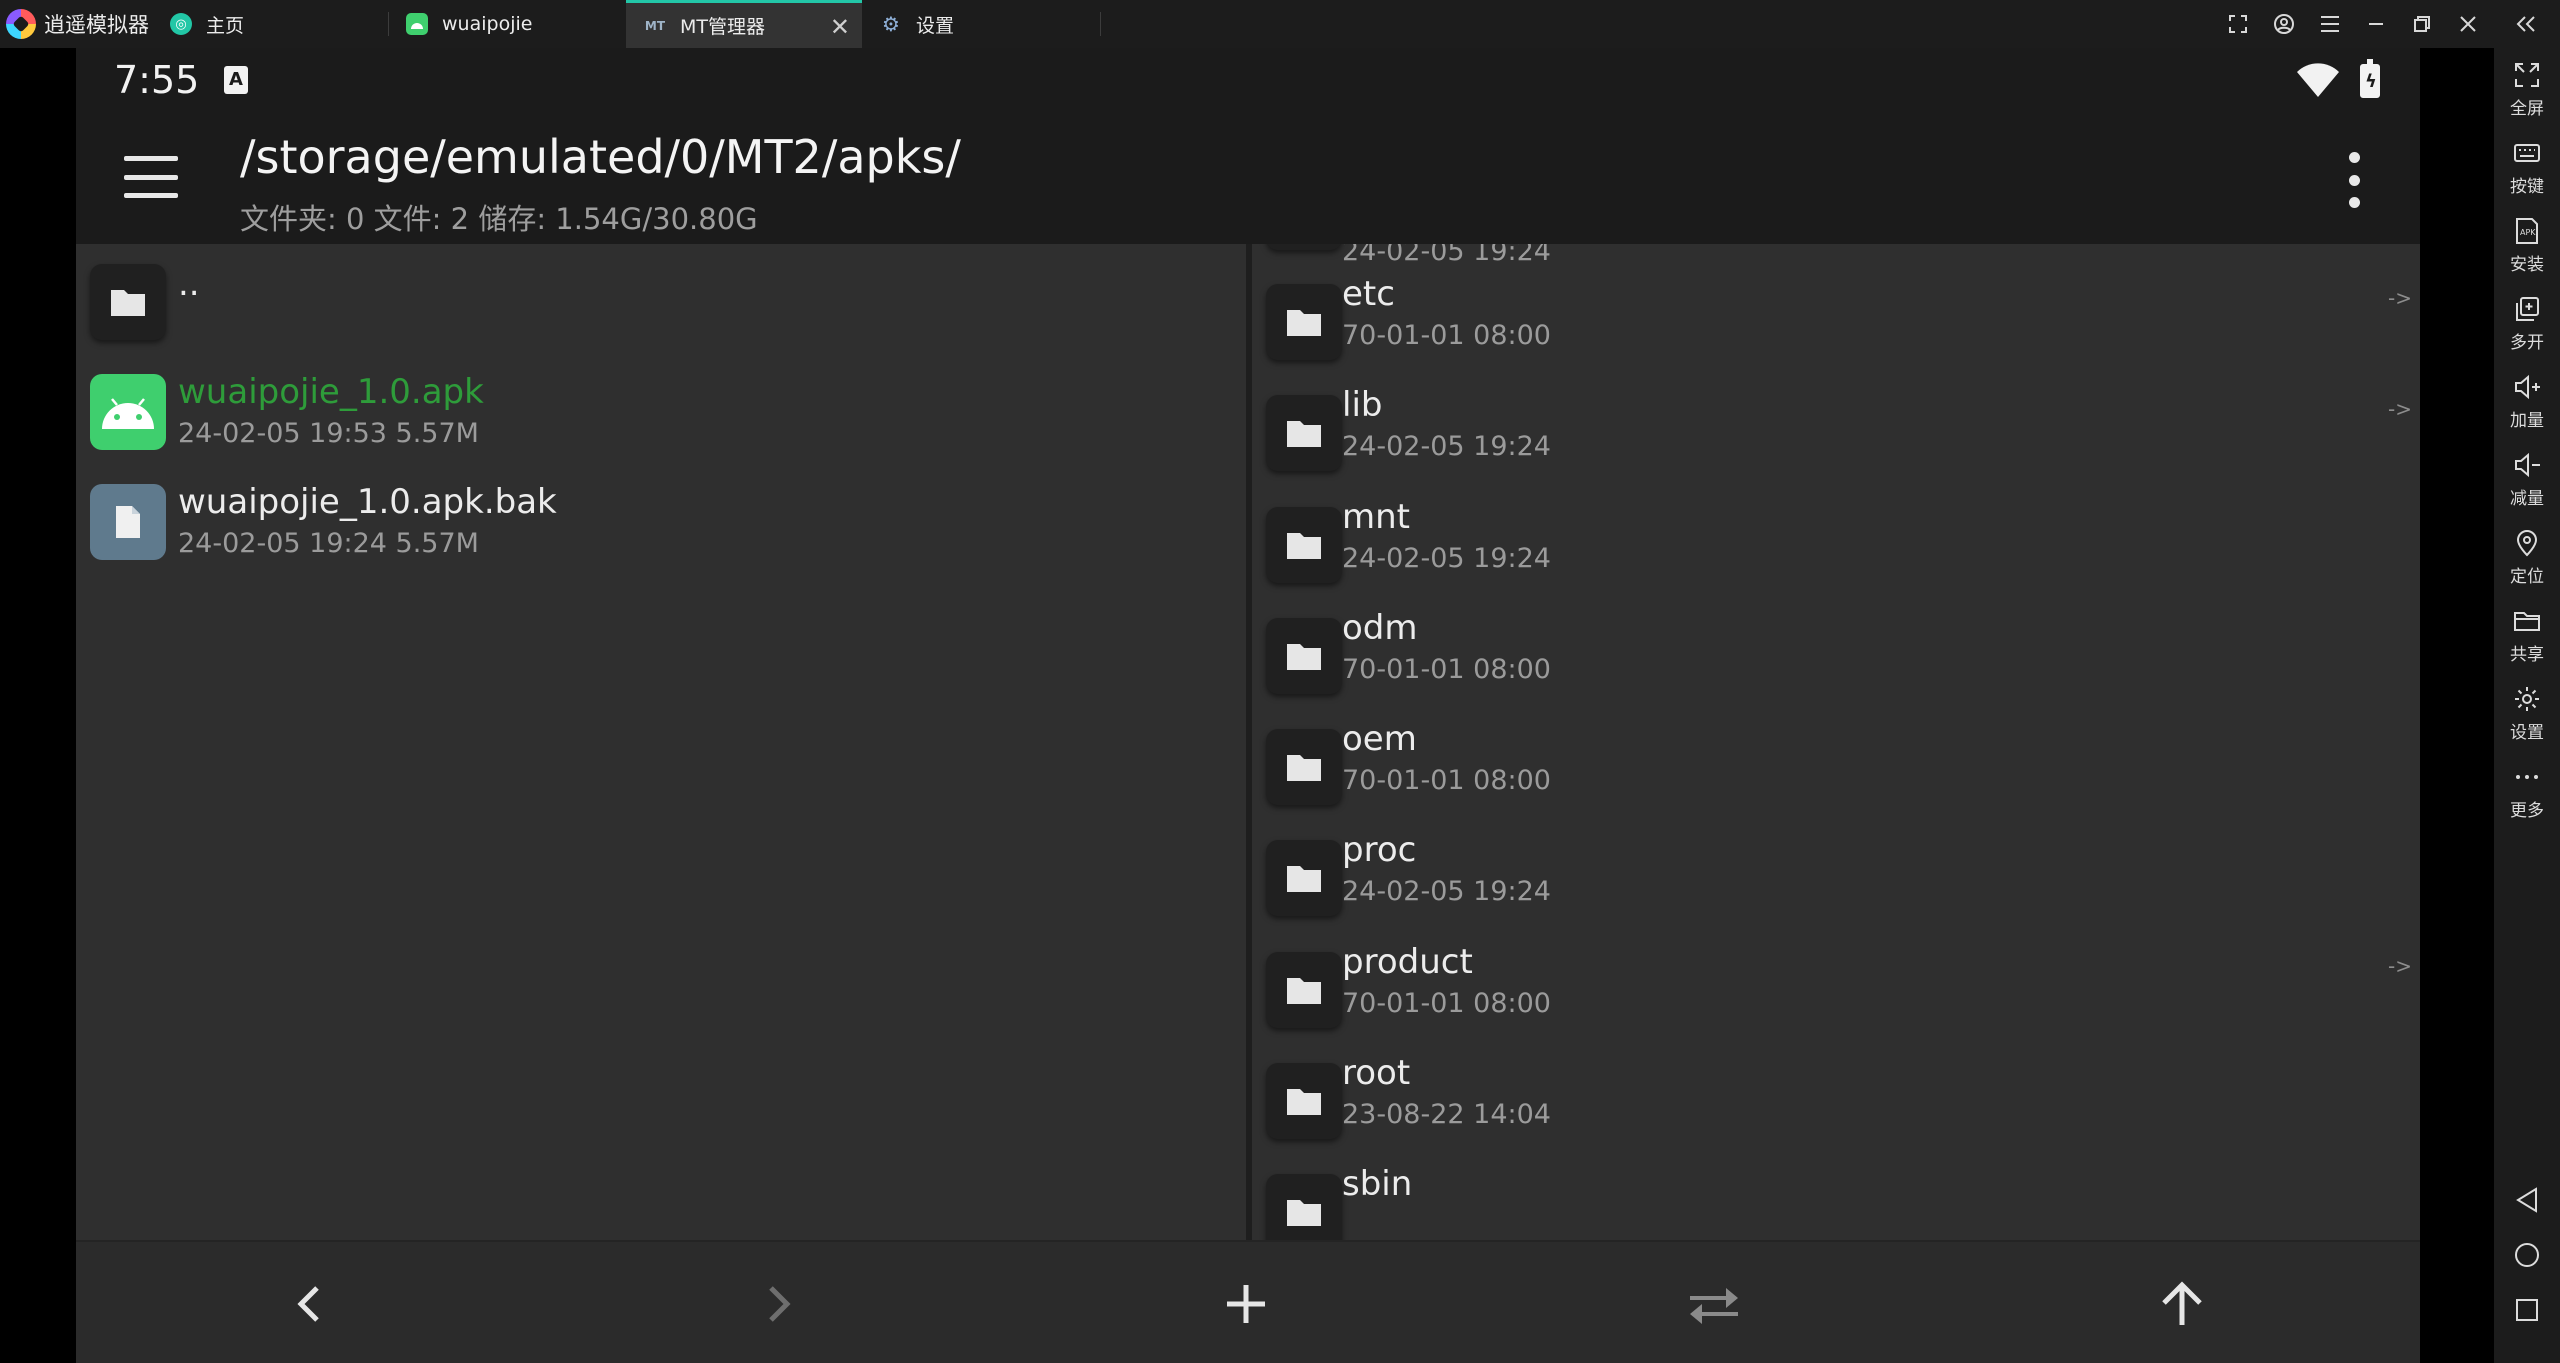  I want to click on tab-home: ◎ 主页, so click(270, 24).